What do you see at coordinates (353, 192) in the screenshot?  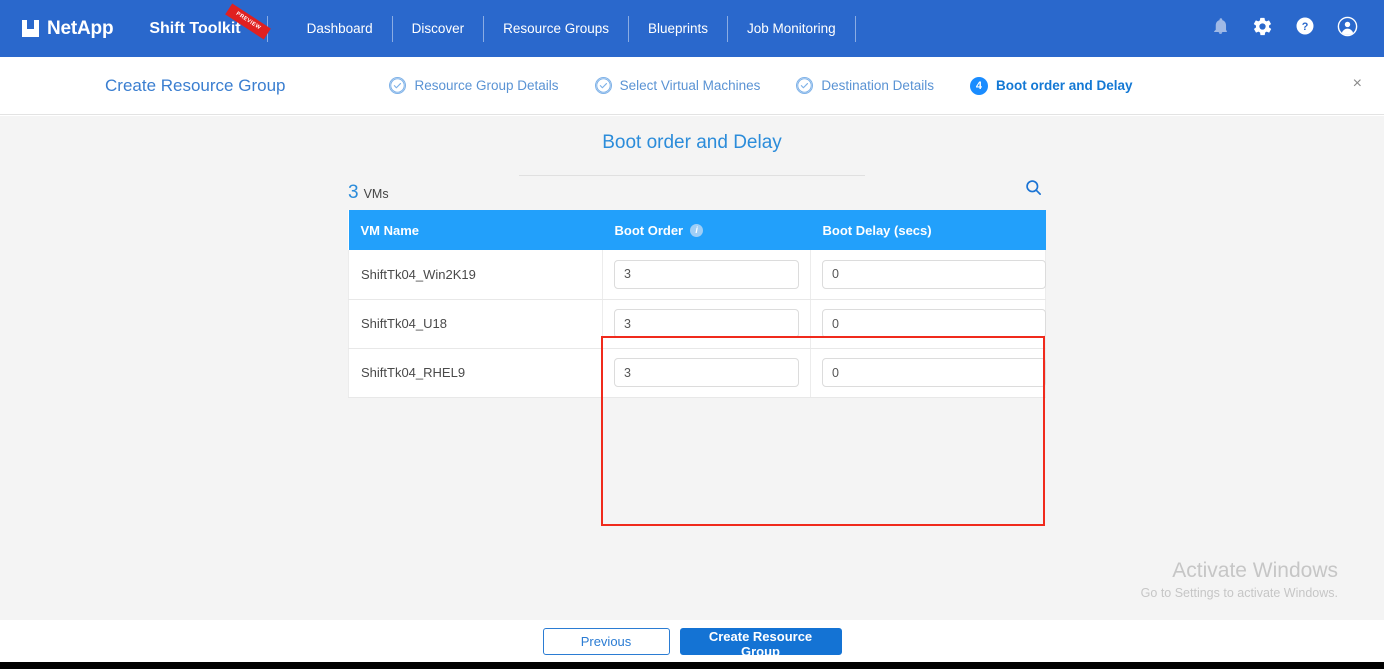 I see `vm-count-number: 3` at bounding box center [353, 192].